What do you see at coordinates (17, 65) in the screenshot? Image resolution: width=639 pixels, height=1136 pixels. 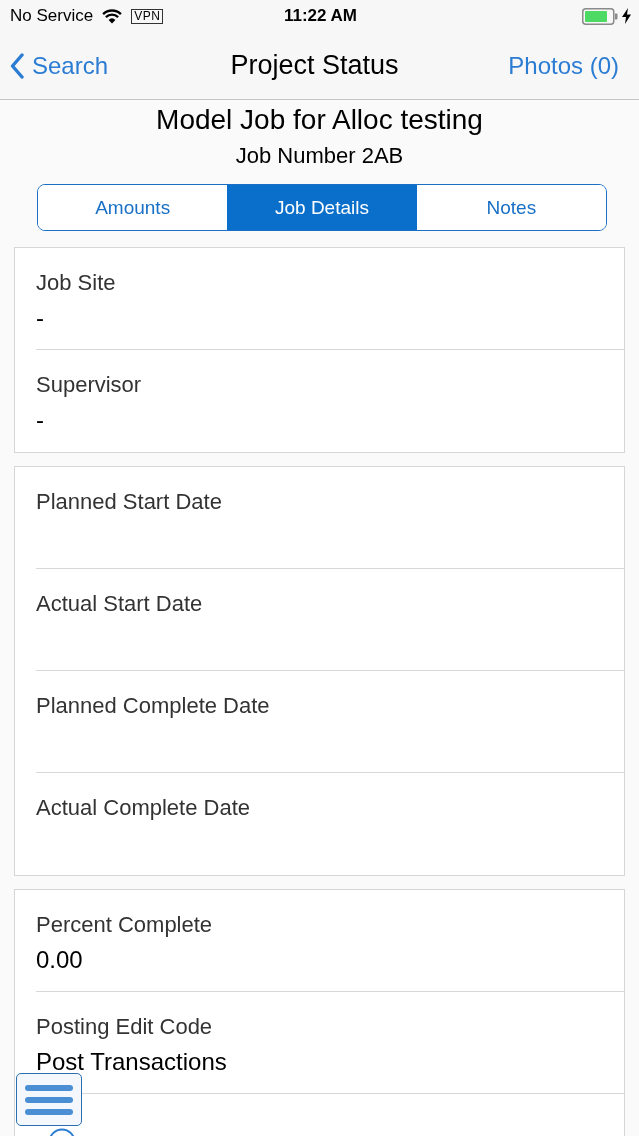 I see `back-chevron-icon` at bounding box center [17, 65].